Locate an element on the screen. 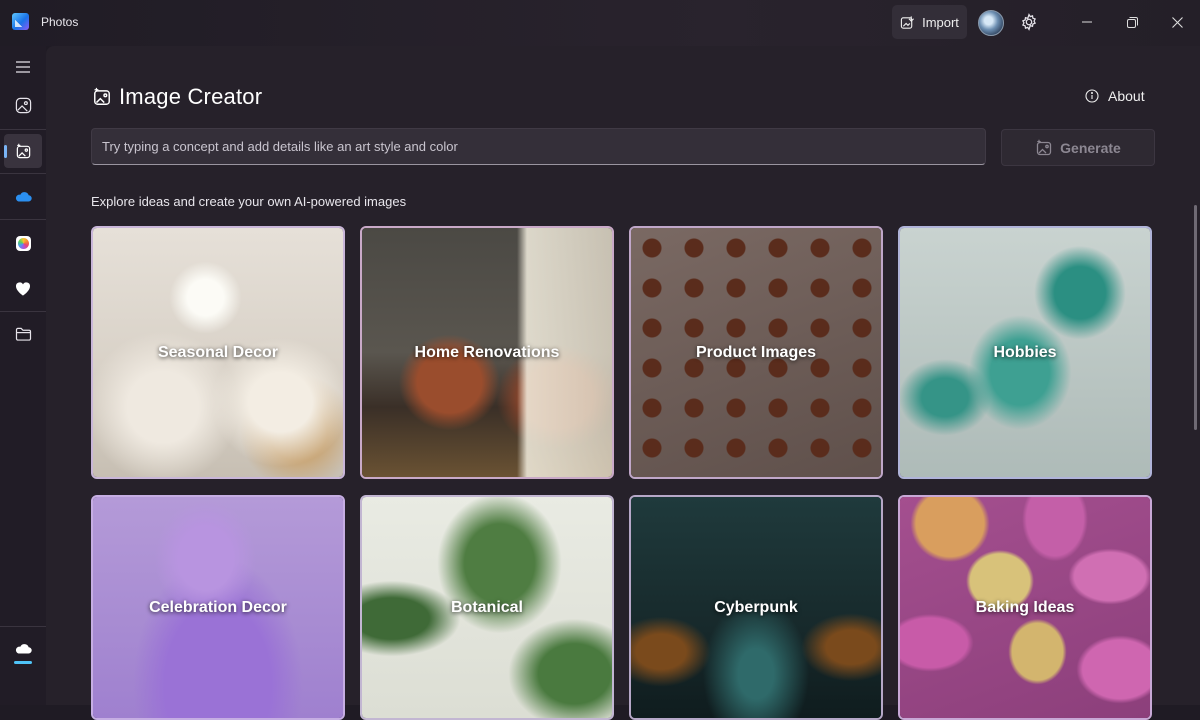 This screenshot has height=720, width=1200. import-icon is located at coordinates (907, 22).